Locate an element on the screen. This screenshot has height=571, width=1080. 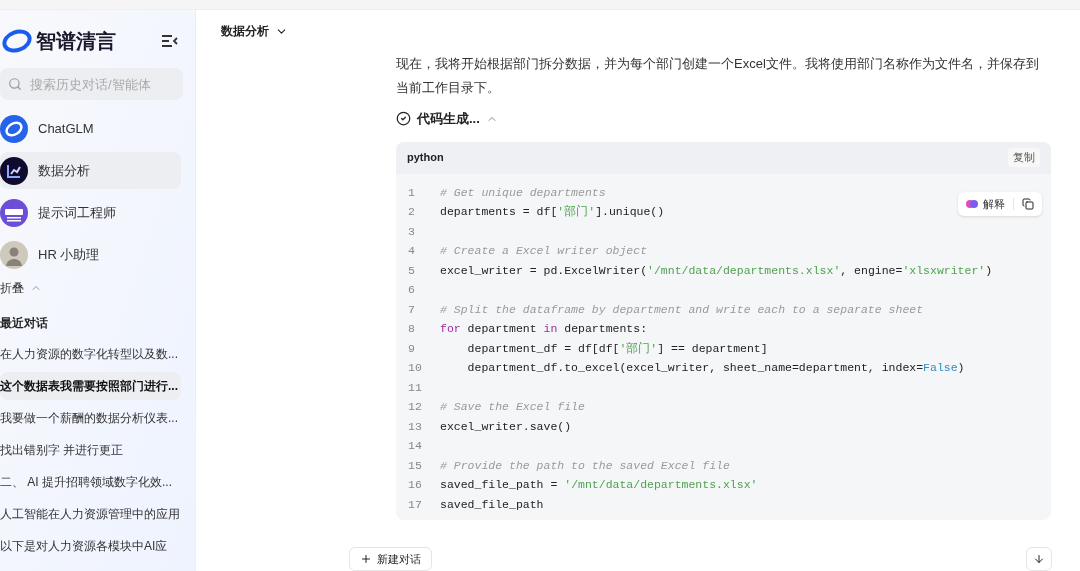
code-line: excel_writer.save() is located at coordinates (506, 426).